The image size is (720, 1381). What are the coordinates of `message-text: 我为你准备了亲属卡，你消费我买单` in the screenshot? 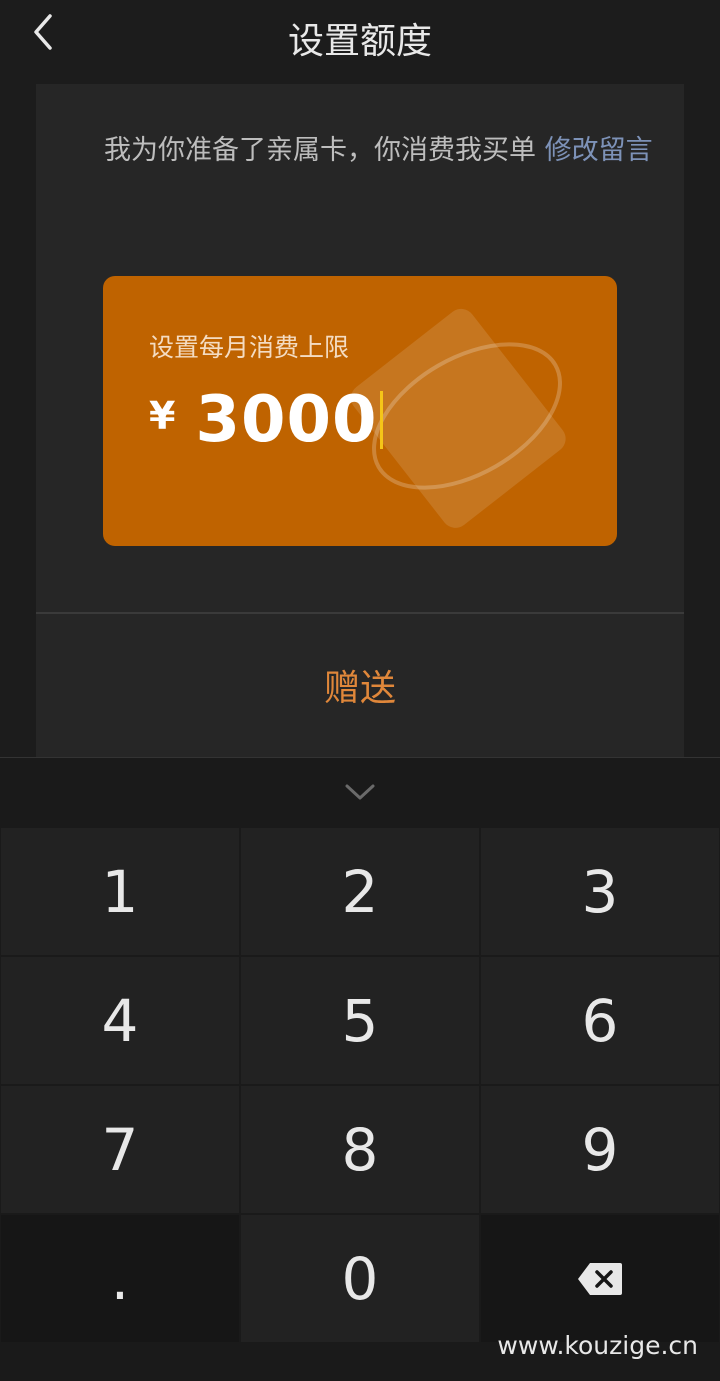 It's located at (324, 150).